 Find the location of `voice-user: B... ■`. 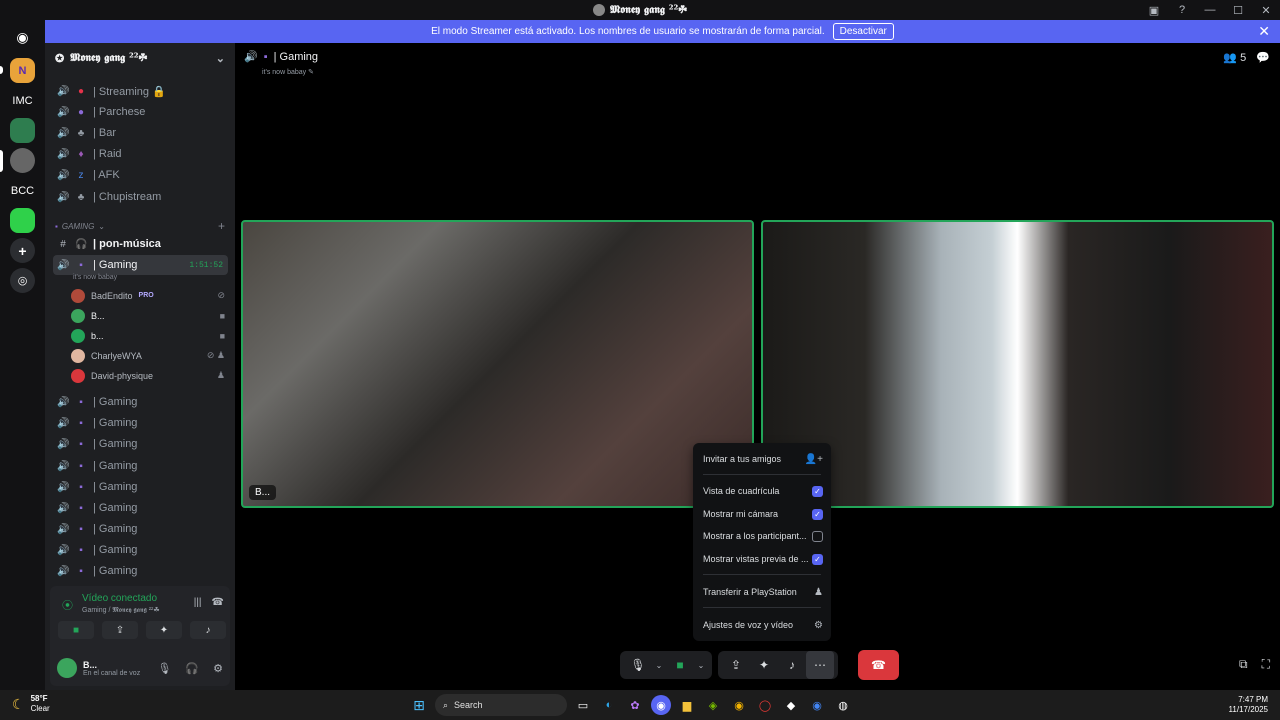

voice-user: B... ■ is located at coordinates (149, 315).